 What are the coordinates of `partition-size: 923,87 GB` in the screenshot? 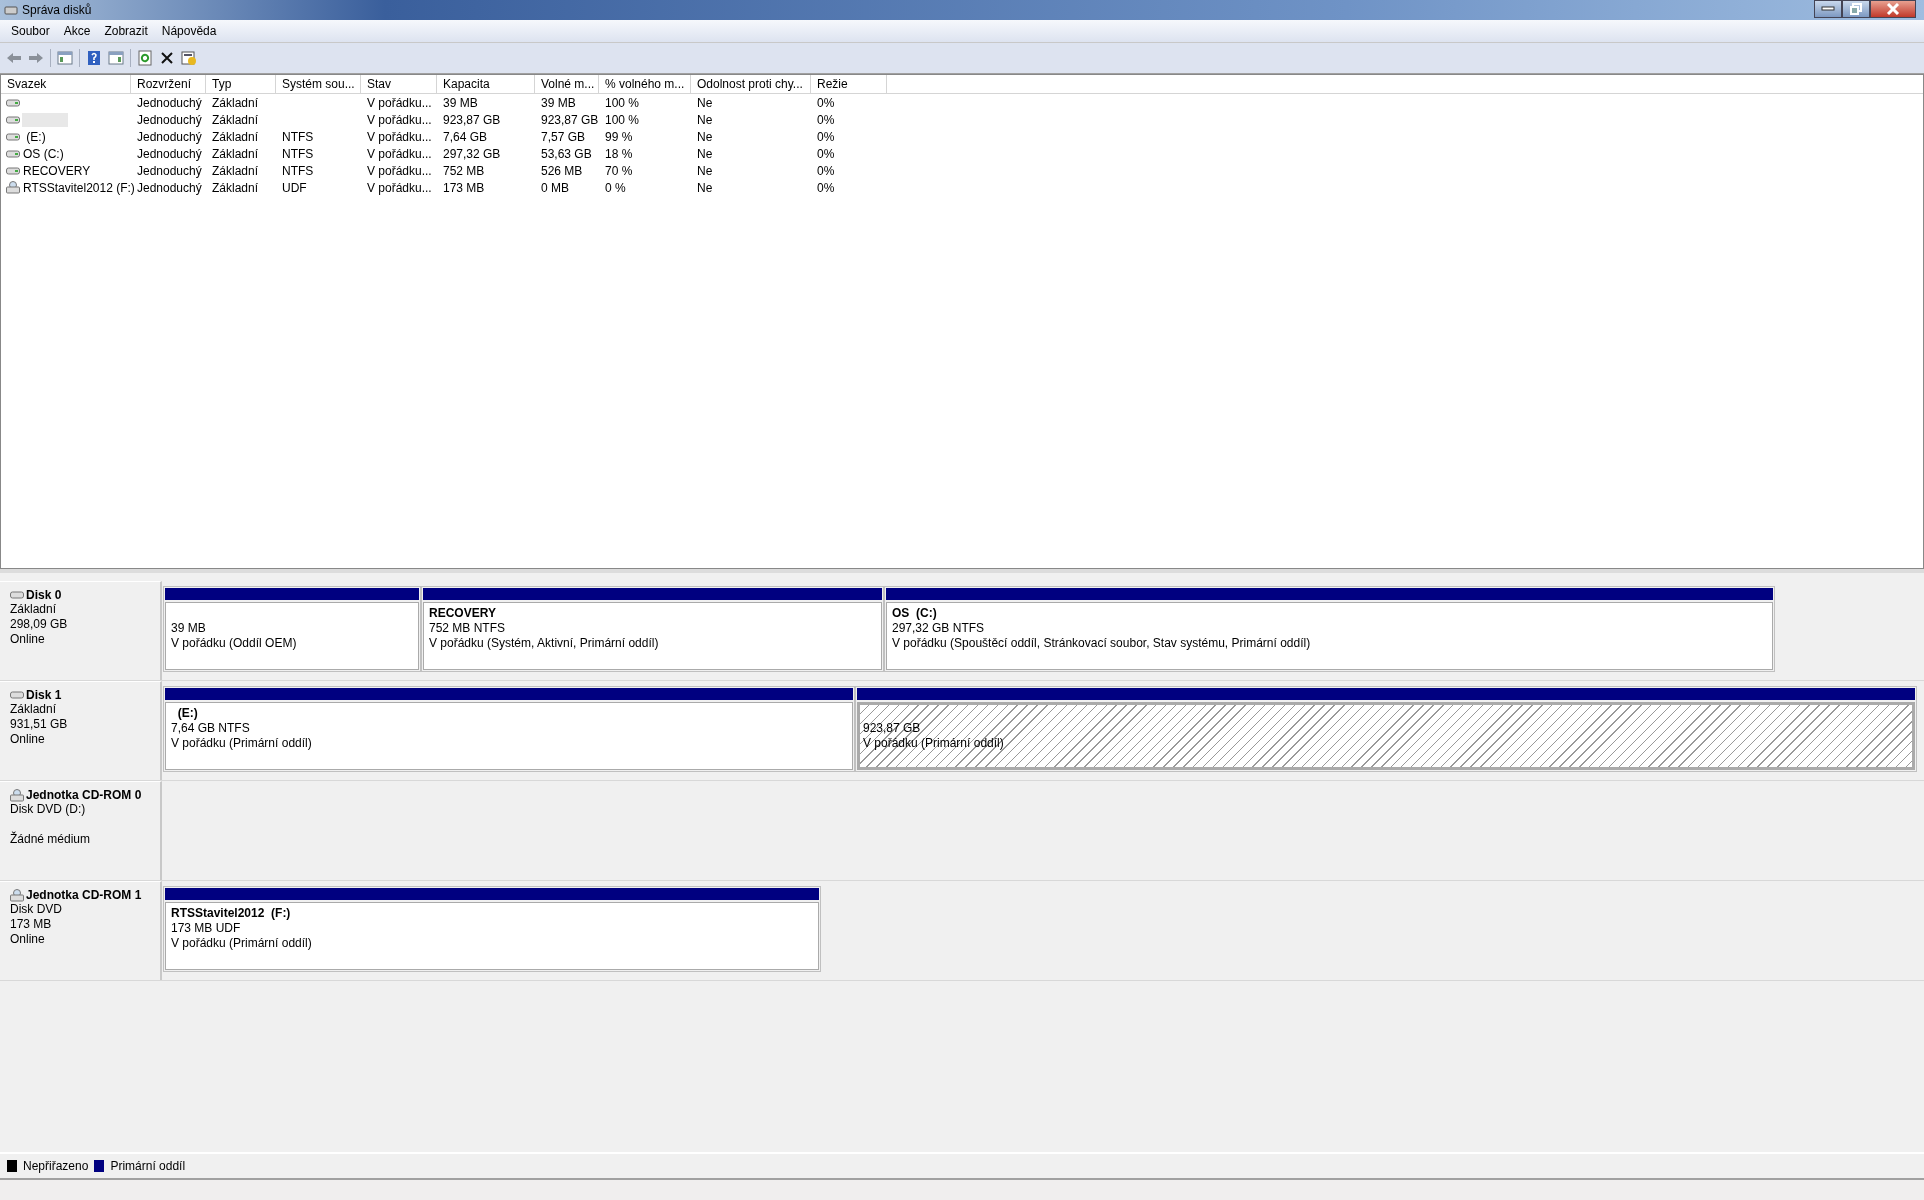 It's located at (892, 728).